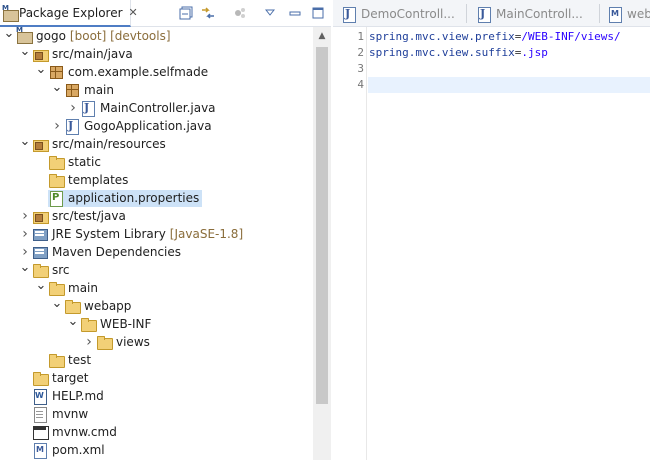 The image size is (650, 460). I want to click on tree-item-content: gogo[boot] [devtools], so click(95, 36).